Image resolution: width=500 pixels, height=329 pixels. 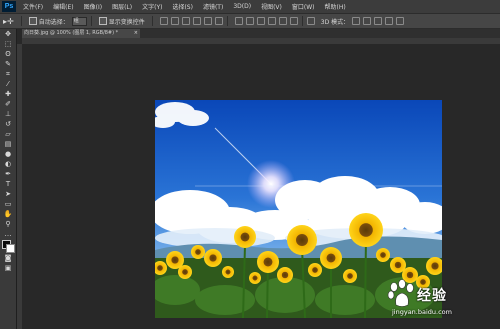 What do you see at coordinates (282, 21) in the screenshot?
I see `distribute-center-icon` at bounding box center [282, 21].